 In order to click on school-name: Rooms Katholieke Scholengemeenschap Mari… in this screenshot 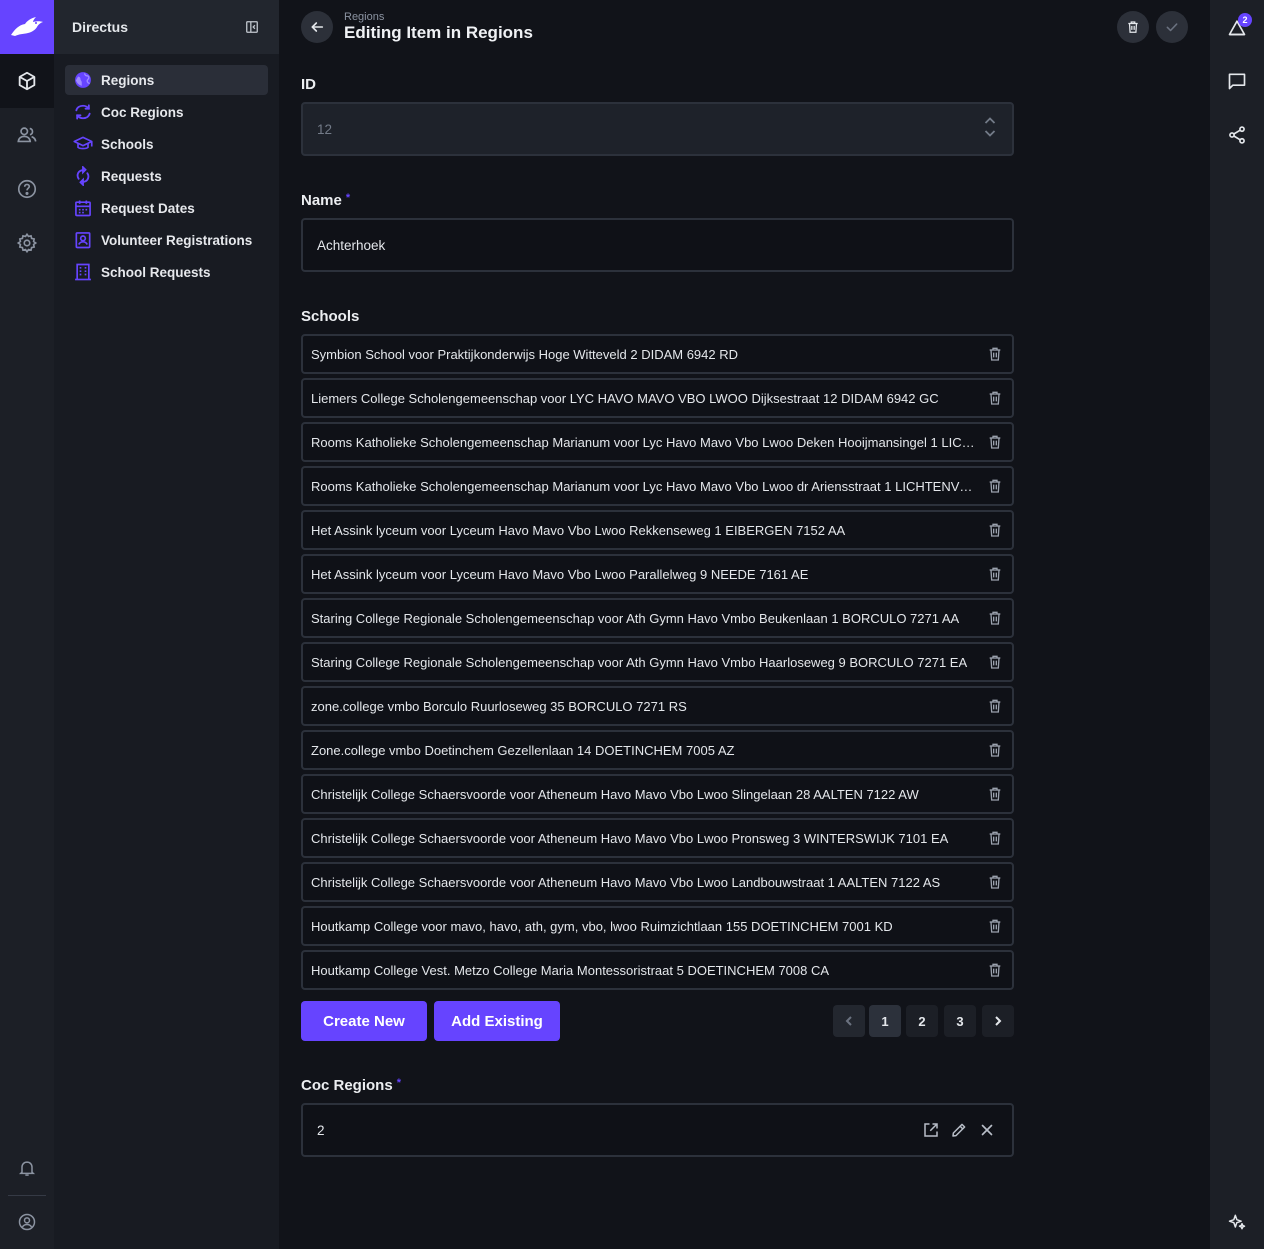, I will do `click(648, 486)`.